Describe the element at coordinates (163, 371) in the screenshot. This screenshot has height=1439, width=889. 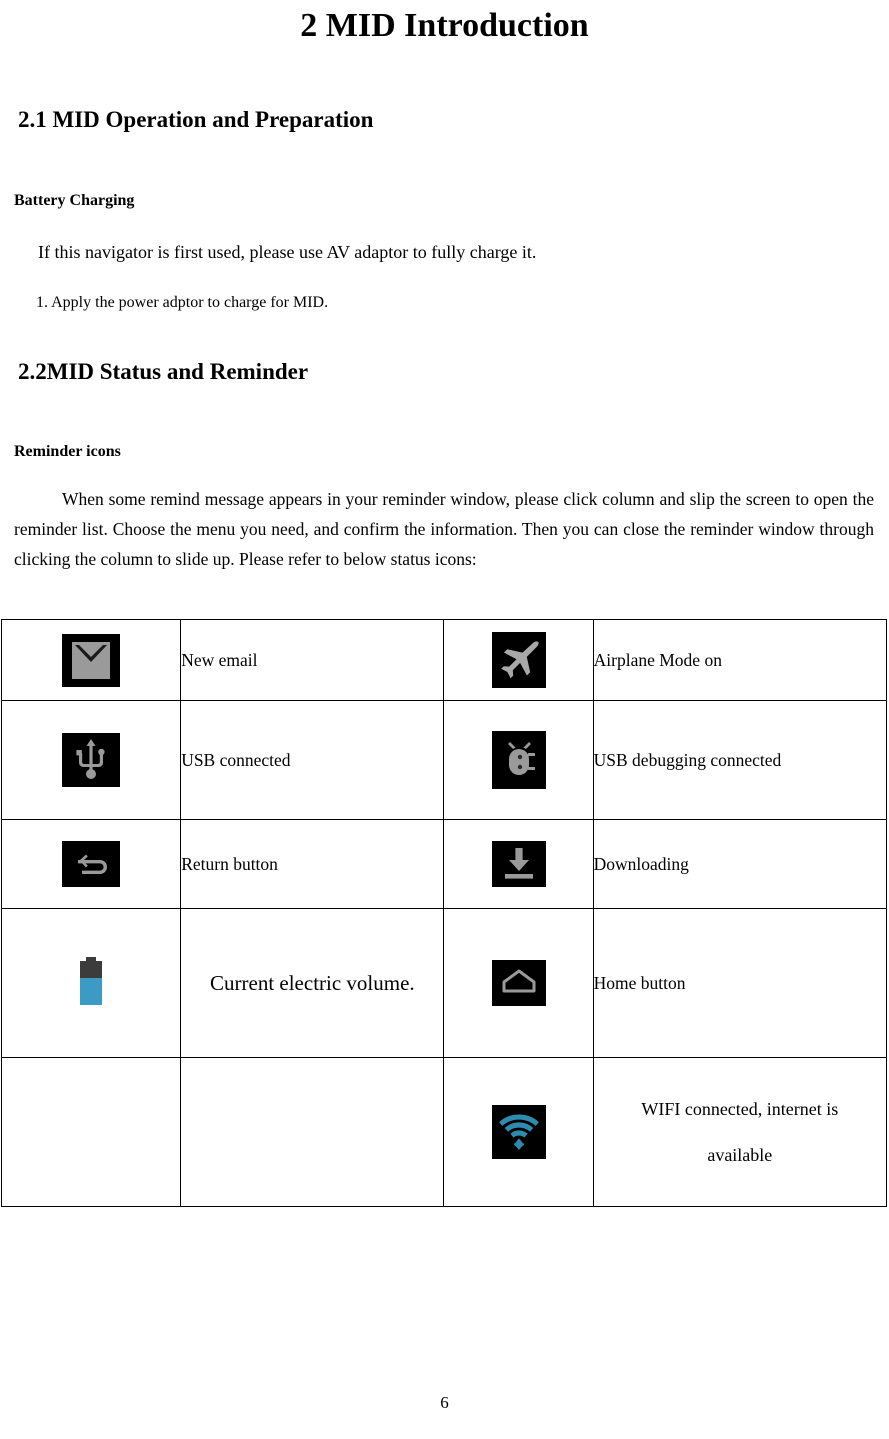
I see `section-heading-2-2: 2.2MID Status and Reminder` at that location.